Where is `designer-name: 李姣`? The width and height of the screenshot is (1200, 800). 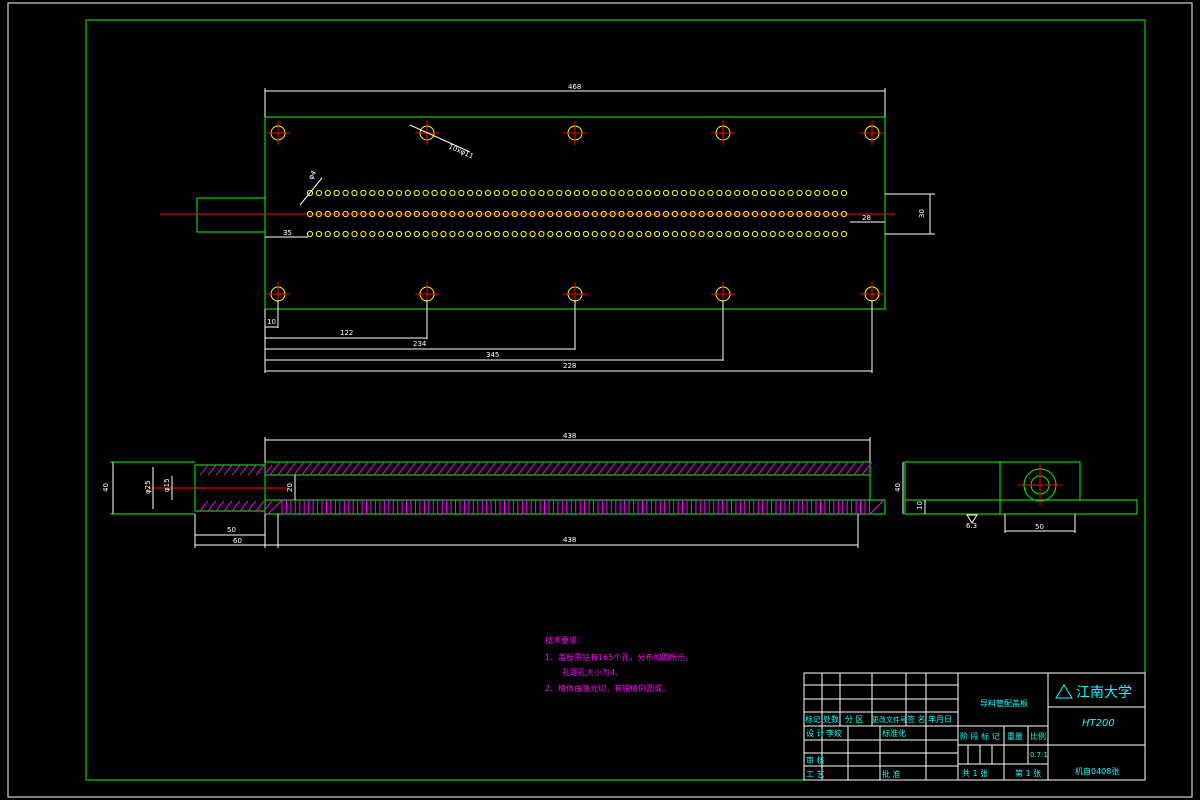
designer-name: 李姣 is located at coordinates (834, 733).